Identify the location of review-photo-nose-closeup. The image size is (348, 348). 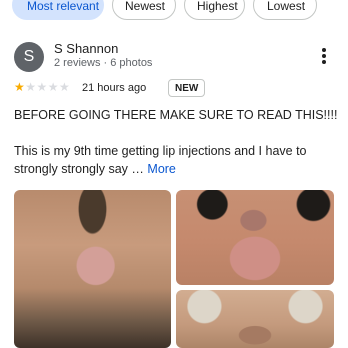
(255, 319).